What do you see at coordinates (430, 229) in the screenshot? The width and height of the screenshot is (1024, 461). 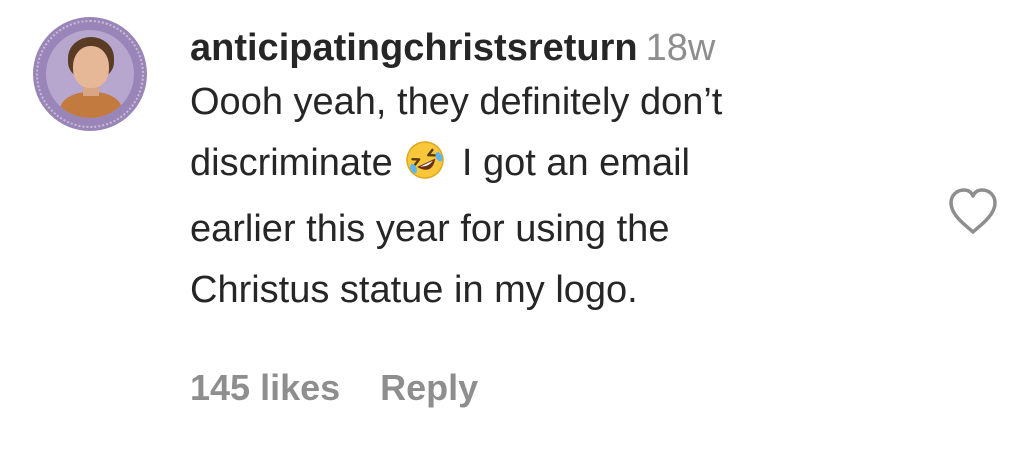 I see `comment-text-line: earlier this year for using the` at bounding box center [430, 229].